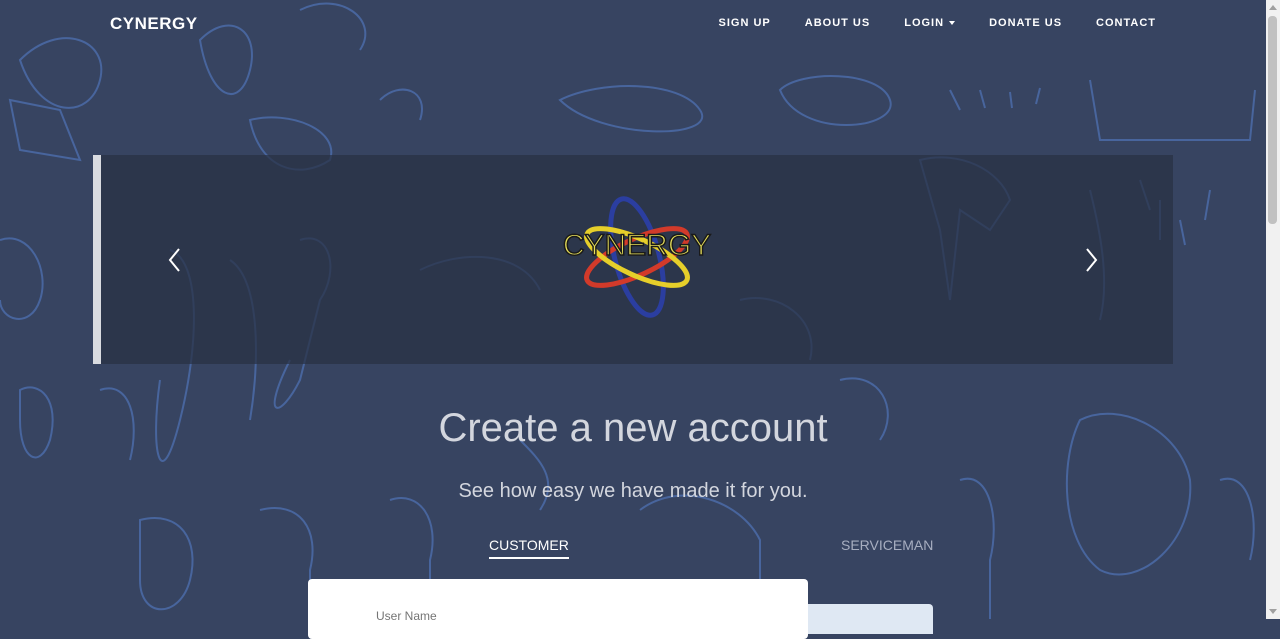 This screenshot has width=1280, height=639. I want to click on scroll-down-arrow-icon, so click(1273, 611).